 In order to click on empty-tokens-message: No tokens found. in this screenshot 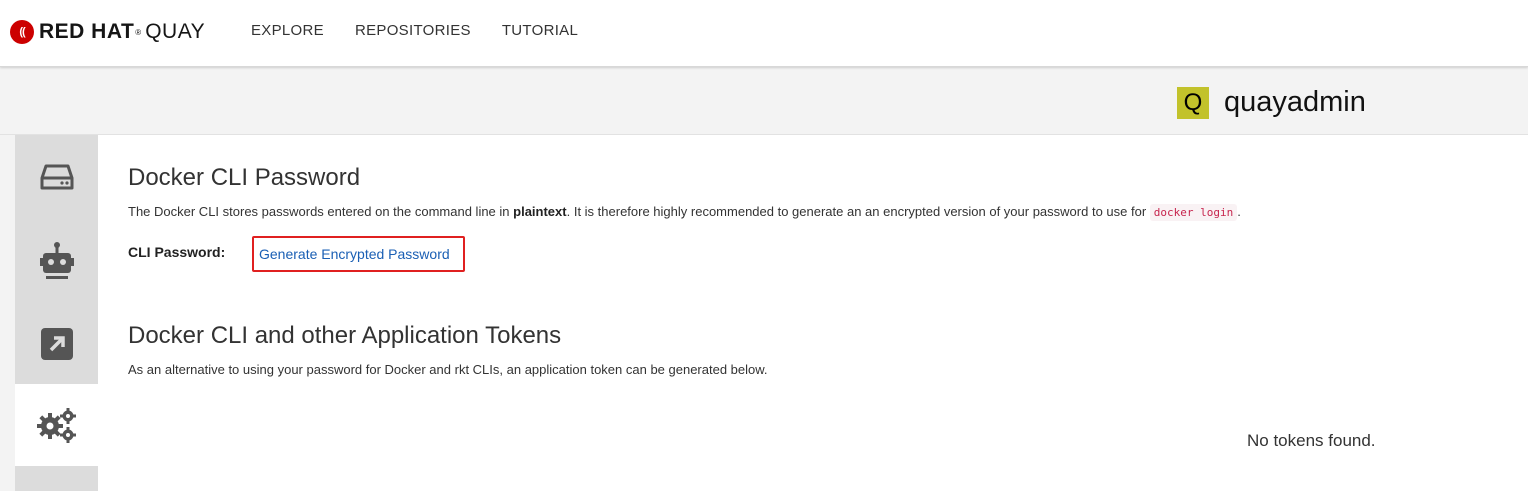, I will do `click(1311, 440)`.